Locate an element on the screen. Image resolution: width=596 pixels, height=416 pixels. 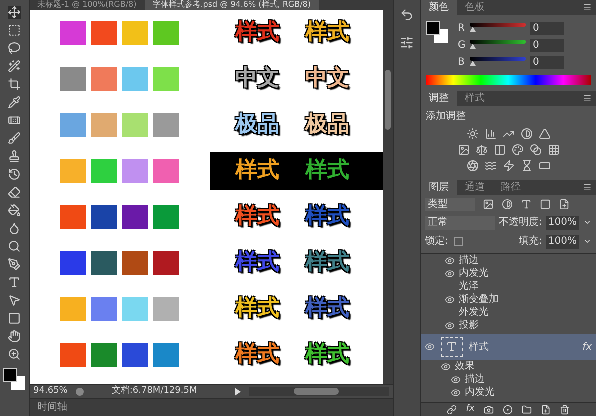
color-swatches-icon is located at coordinates (14, 379).